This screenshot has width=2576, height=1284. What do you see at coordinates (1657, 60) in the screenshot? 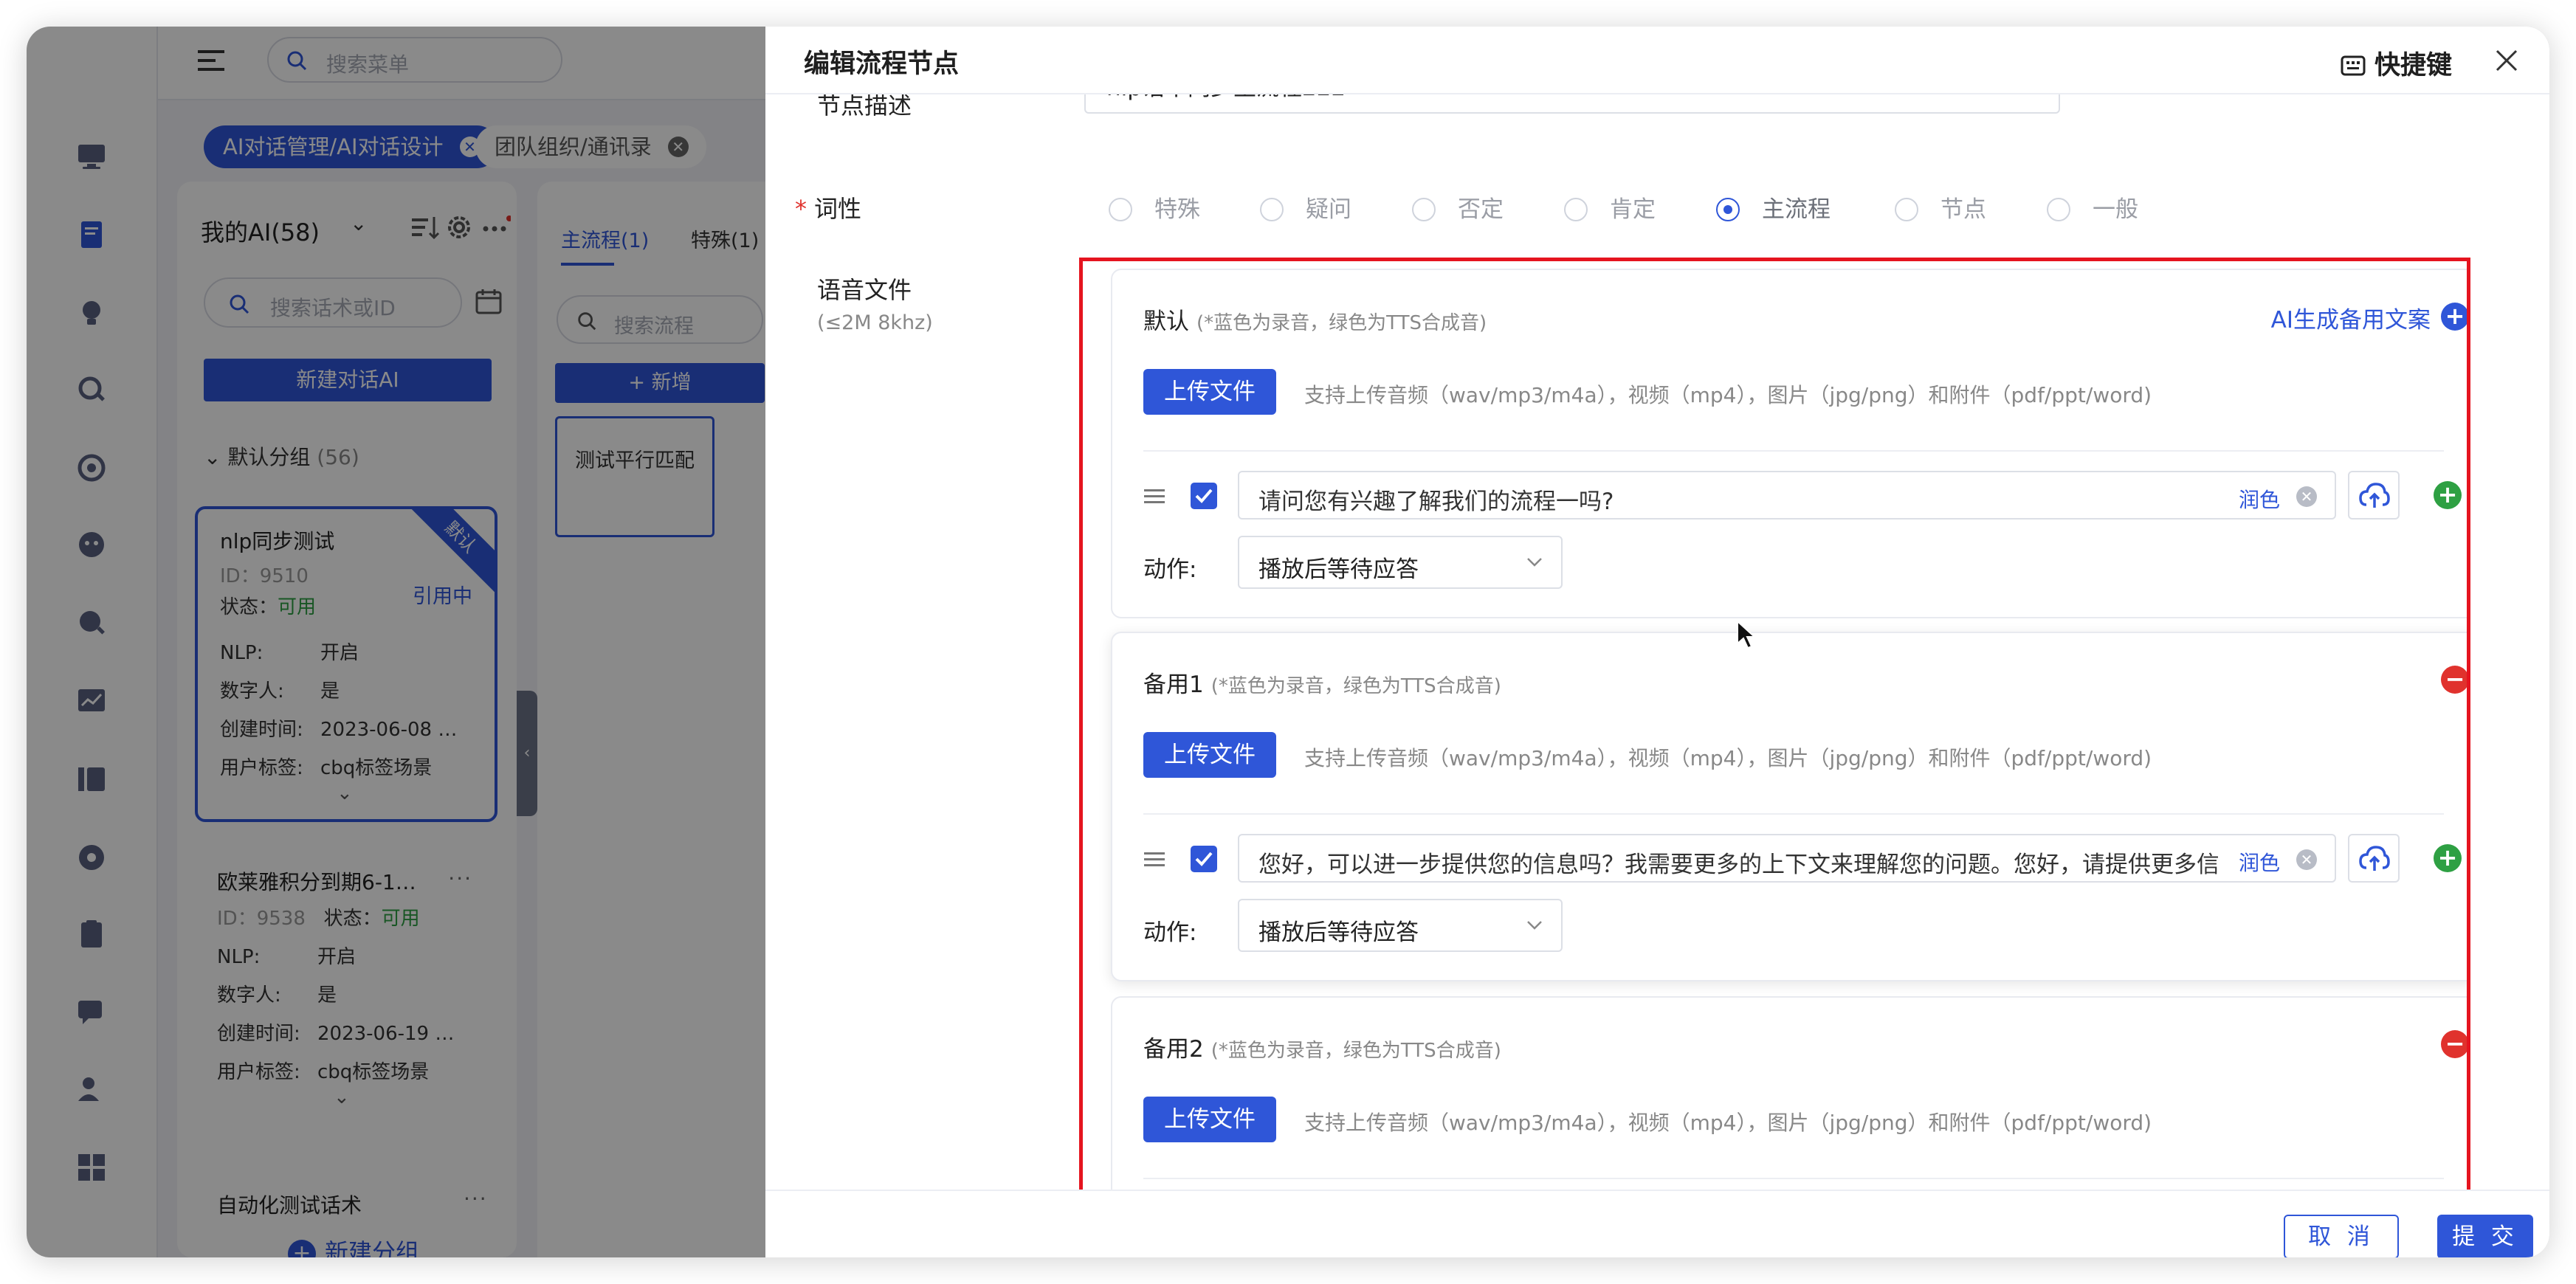
I see `drawer-header: 编辑流程节点 快捷键` at bounding box center [1657, 60].